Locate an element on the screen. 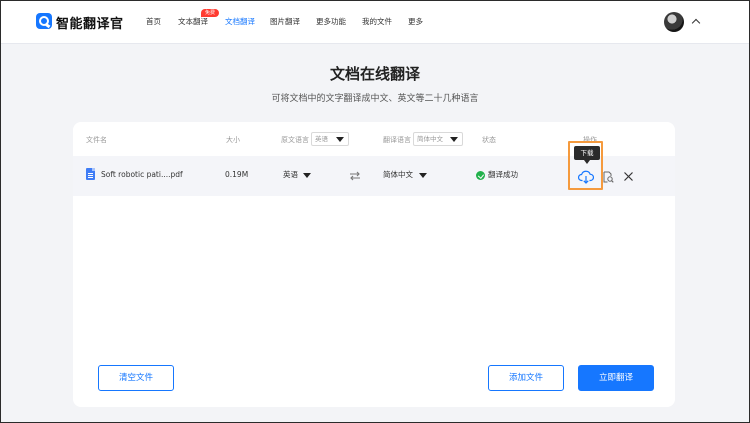 The height and width of the screenshot is (423, 750). header-status: 状态 is located at coordinates (489, 140).